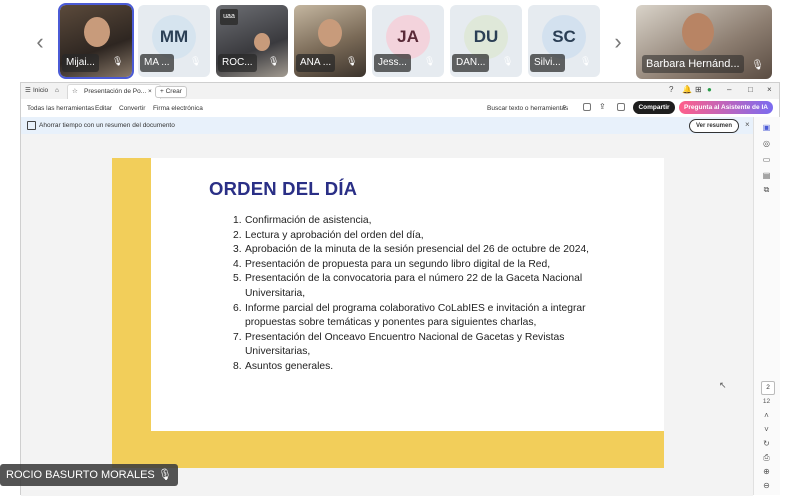 This screenshot has width=800, height=496. I want to click on avatar: MM, so click(174, 37).